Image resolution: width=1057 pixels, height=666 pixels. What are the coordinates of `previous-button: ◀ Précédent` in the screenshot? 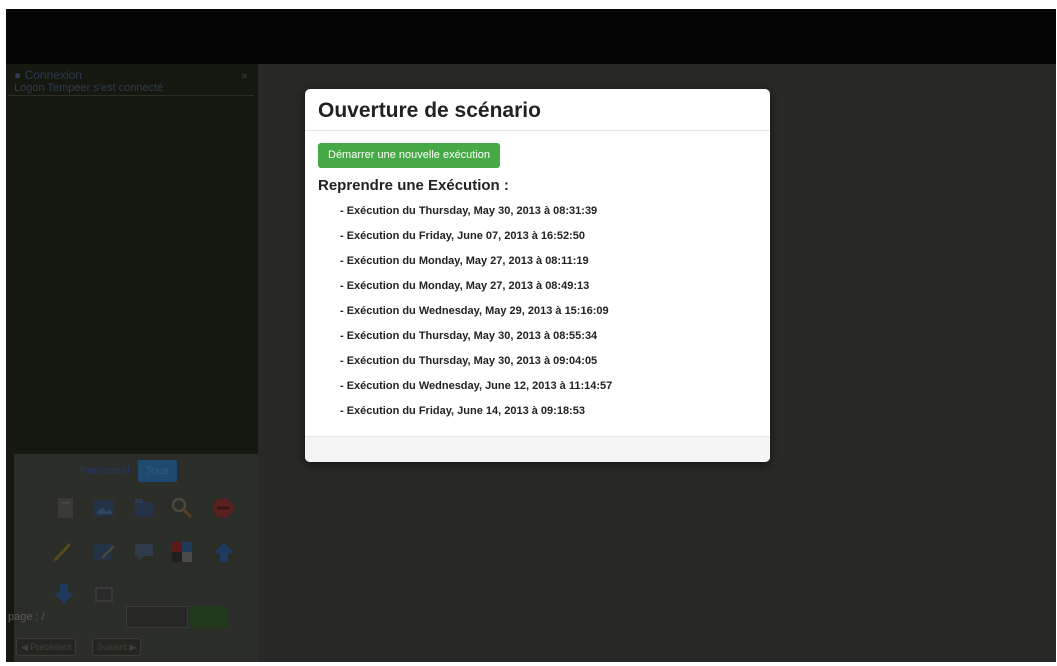 It's located at (46, 647).